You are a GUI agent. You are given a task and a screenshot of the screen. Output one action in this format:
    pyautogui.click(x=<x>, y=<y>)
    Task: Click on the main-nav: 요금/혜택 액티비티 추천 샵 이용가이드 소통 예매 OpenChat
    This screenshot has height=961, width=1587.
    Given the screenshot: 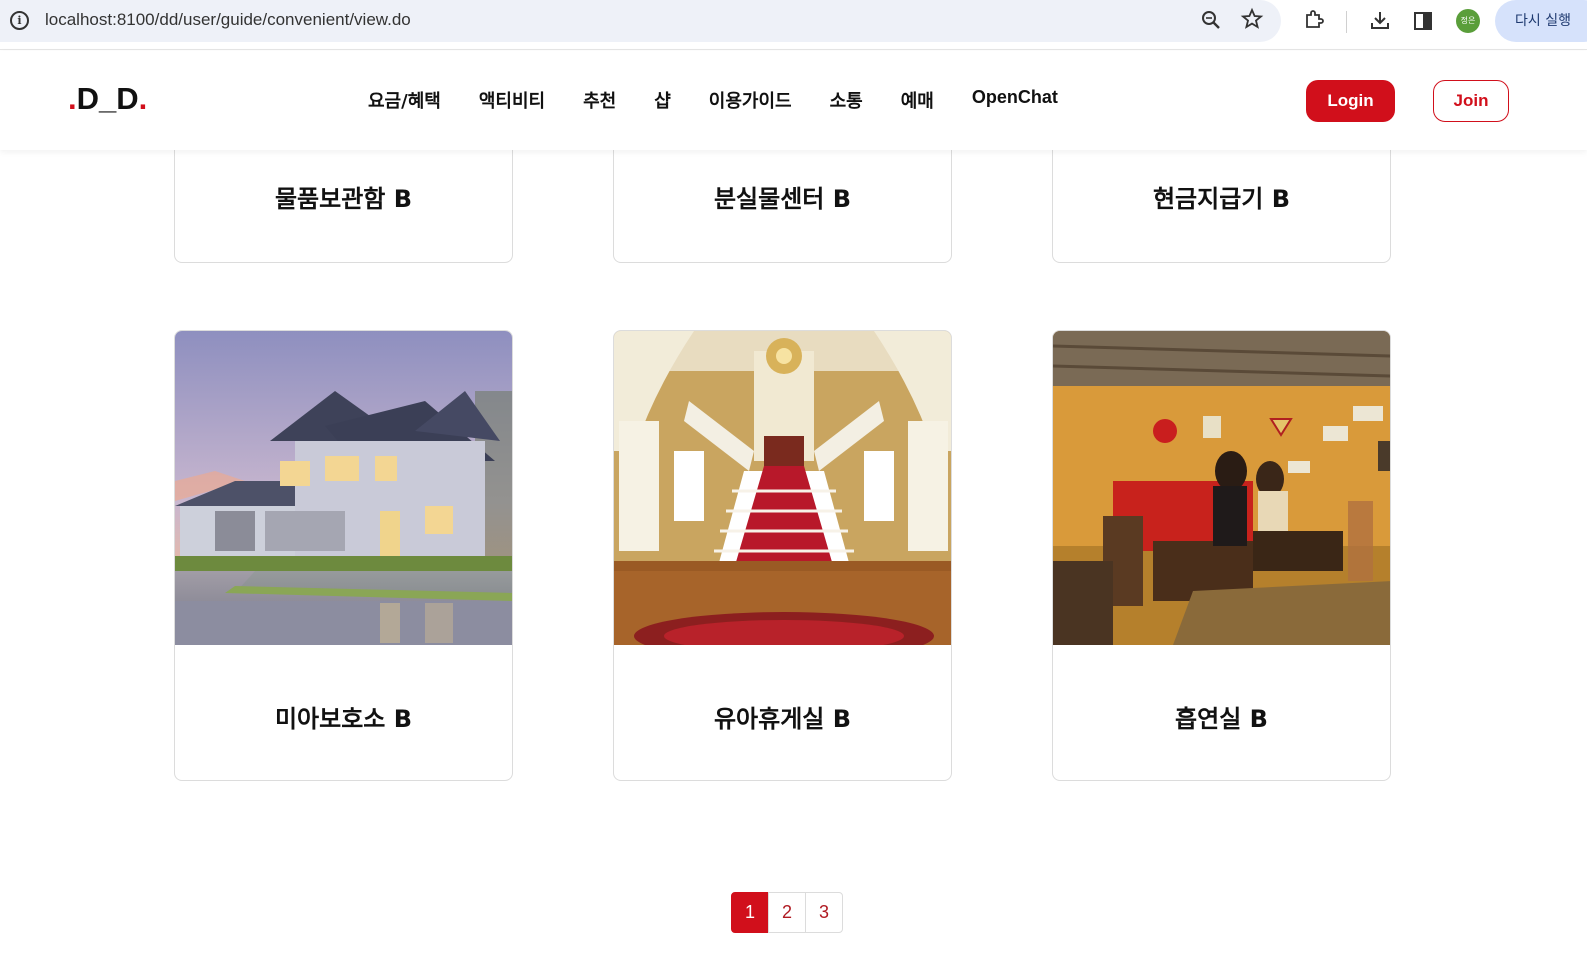 What is the action you would take?
    pyautogui.click(x=732, y=100)
    